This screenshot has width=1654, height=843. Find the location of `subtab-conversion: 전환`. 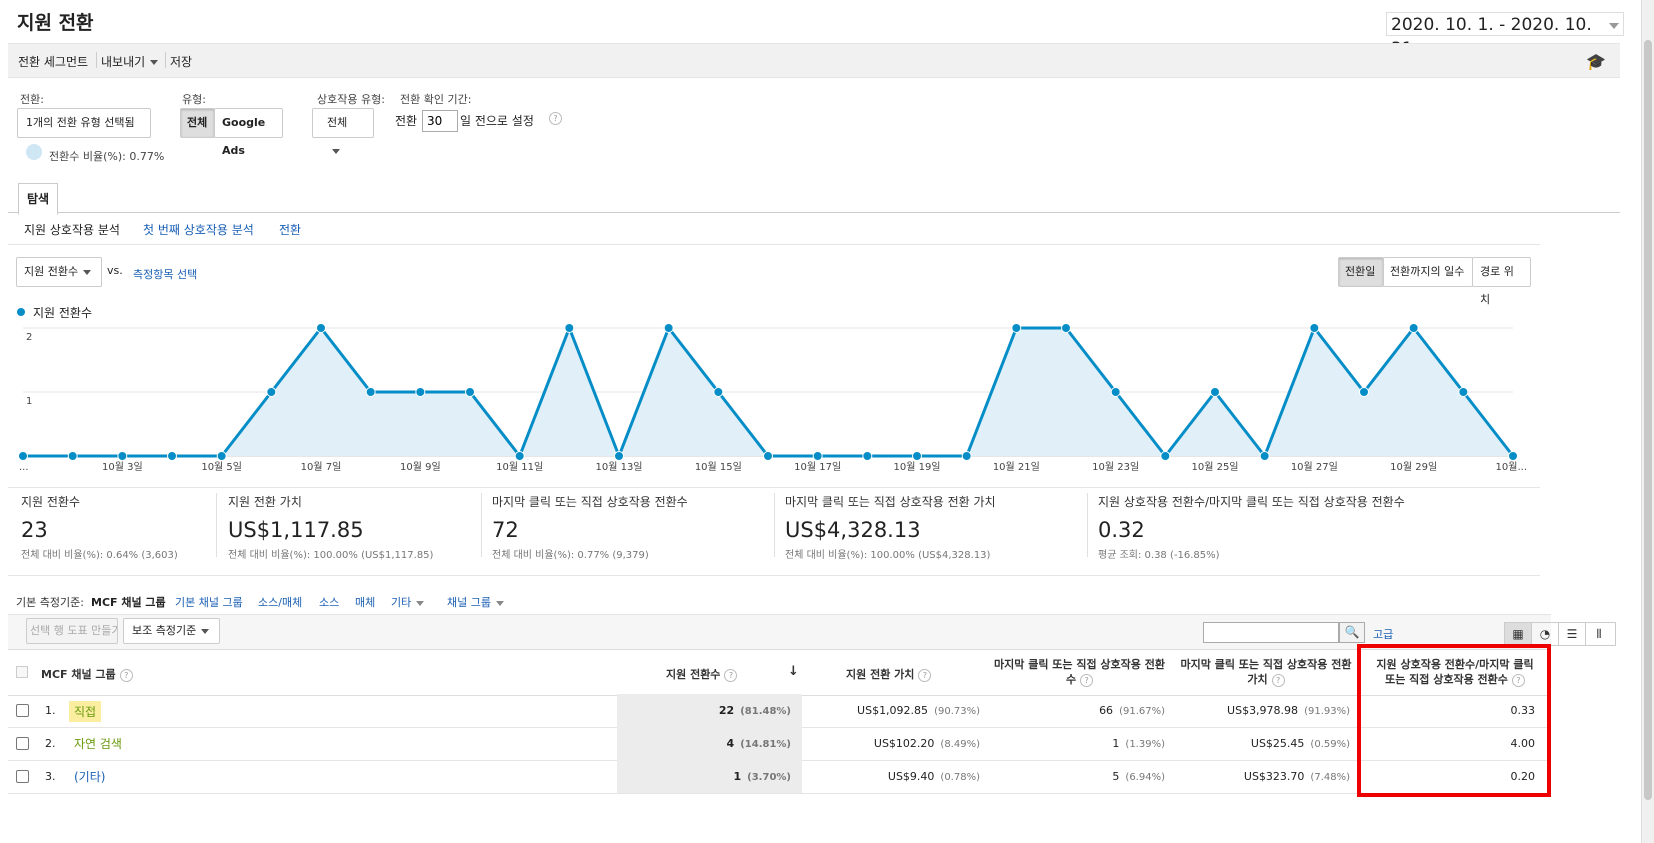

subtab-conversion: 전환 is located at coordinates (290, 229).